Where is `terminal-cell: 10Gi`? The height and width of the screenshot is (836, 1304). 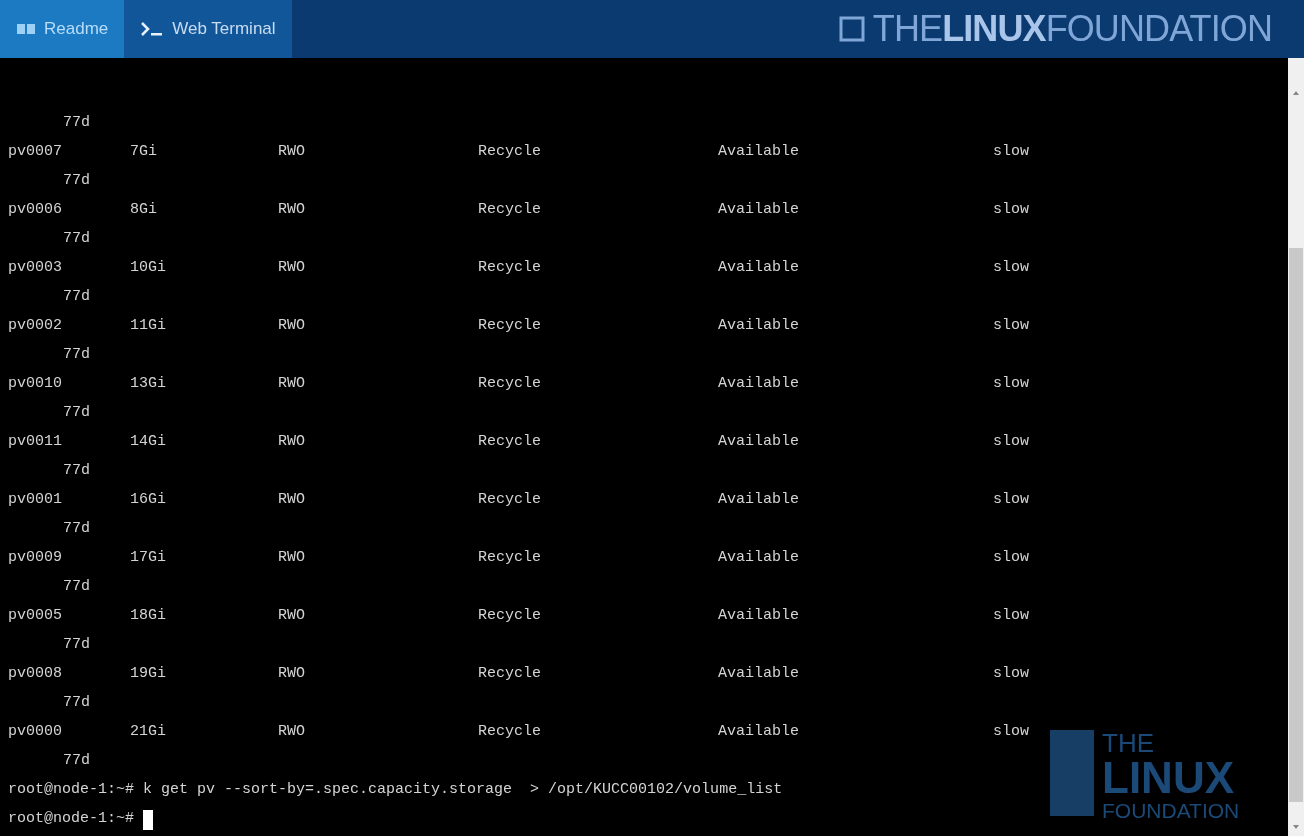 terminal-cell: 10Gi is located at coordinates (148, 268).